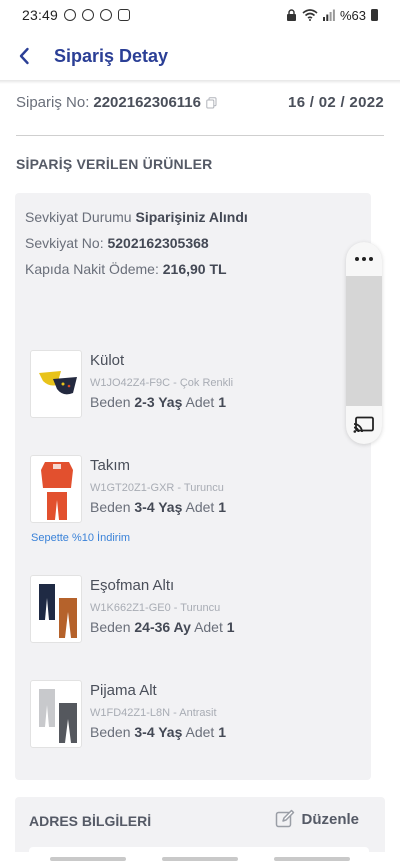 Image resolution: width=400 pixels, height=866 pixels. I want to click on size-value: 24-36 Ay, so click(162, 627).